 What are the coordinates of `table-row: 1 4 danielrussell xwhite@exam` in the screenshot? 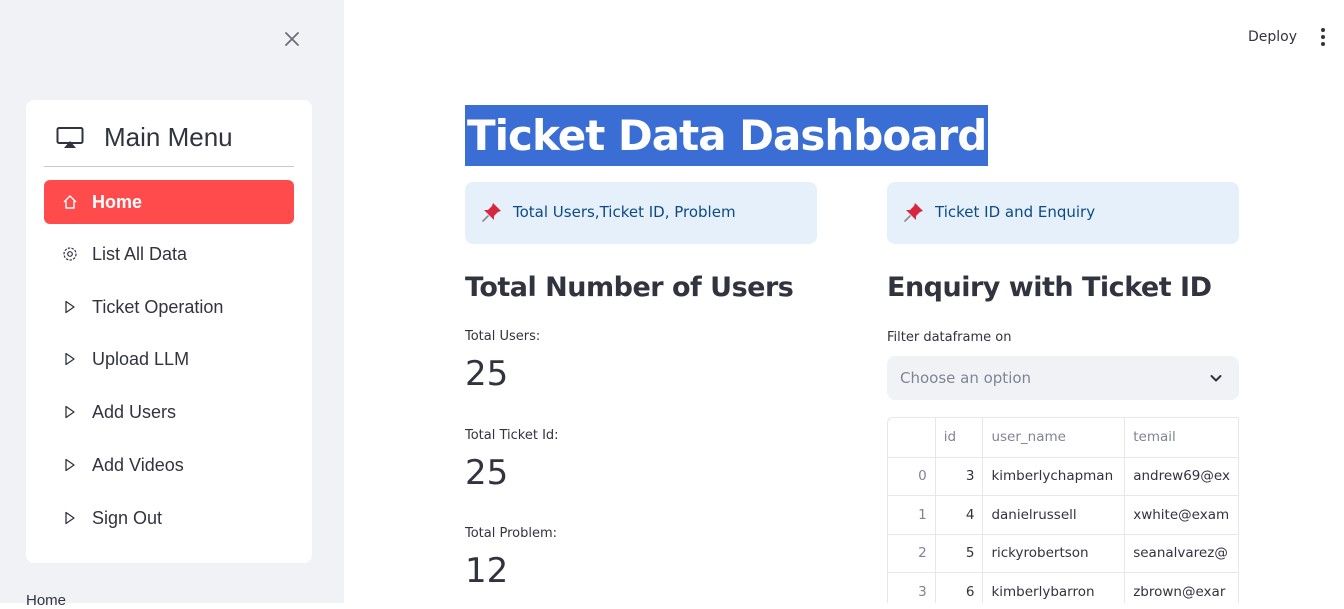 It's located at (1063, 515).